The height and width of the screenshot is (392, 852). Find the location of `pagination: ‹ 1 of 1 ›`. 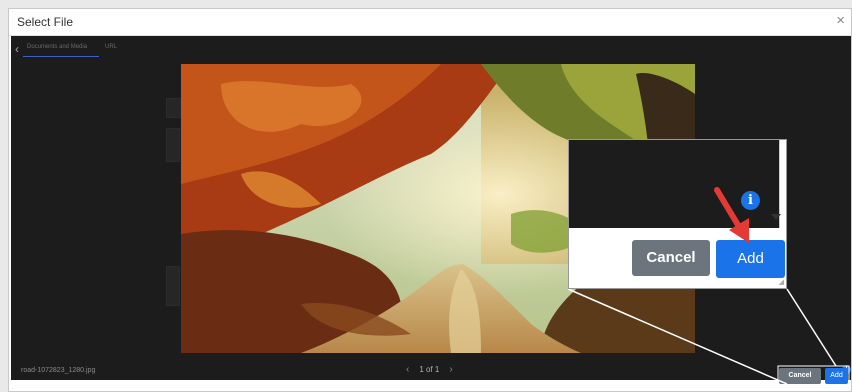

pagination: ‹ 1 of 1 › is located at coordinates (429, 369).